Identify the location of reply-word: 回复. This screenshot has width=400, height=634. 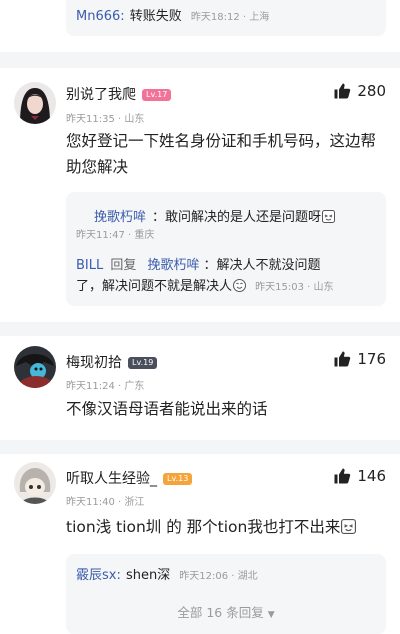
(123, 265).